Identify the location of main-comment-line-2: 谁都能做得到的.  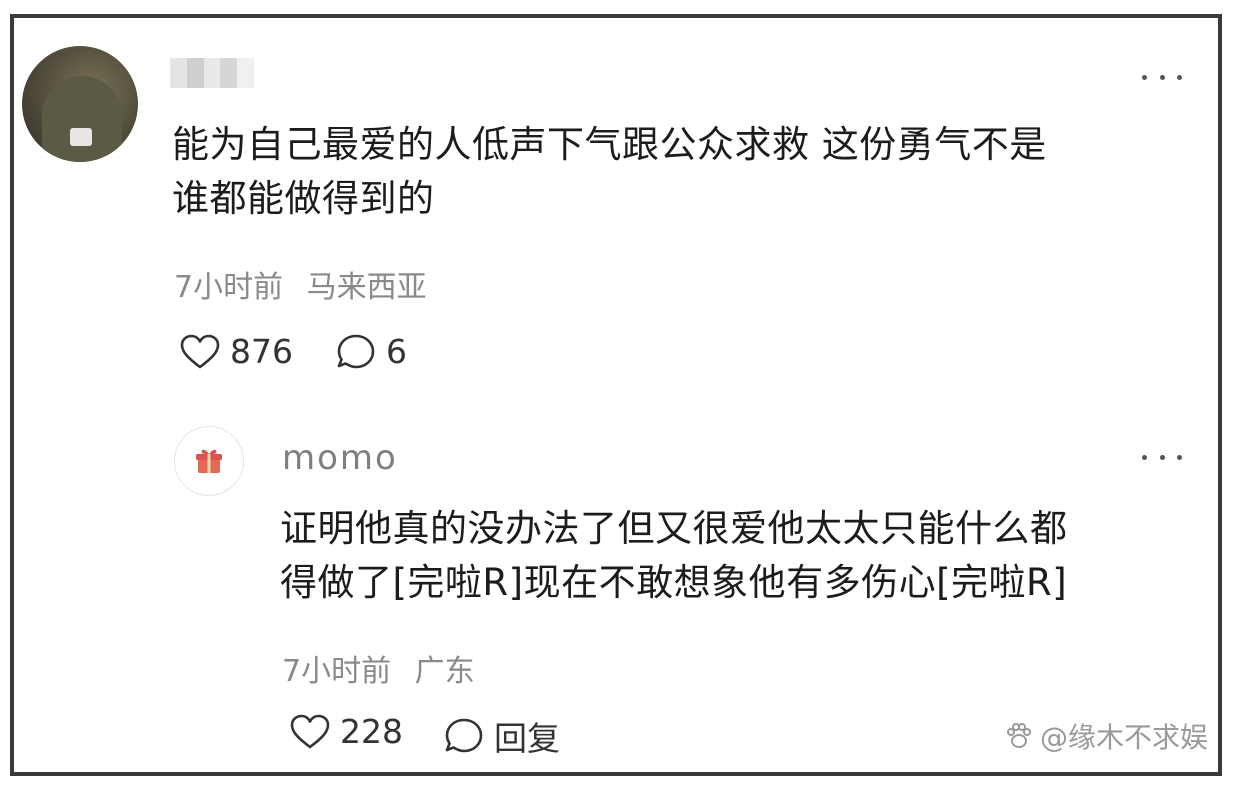
(303, 198).